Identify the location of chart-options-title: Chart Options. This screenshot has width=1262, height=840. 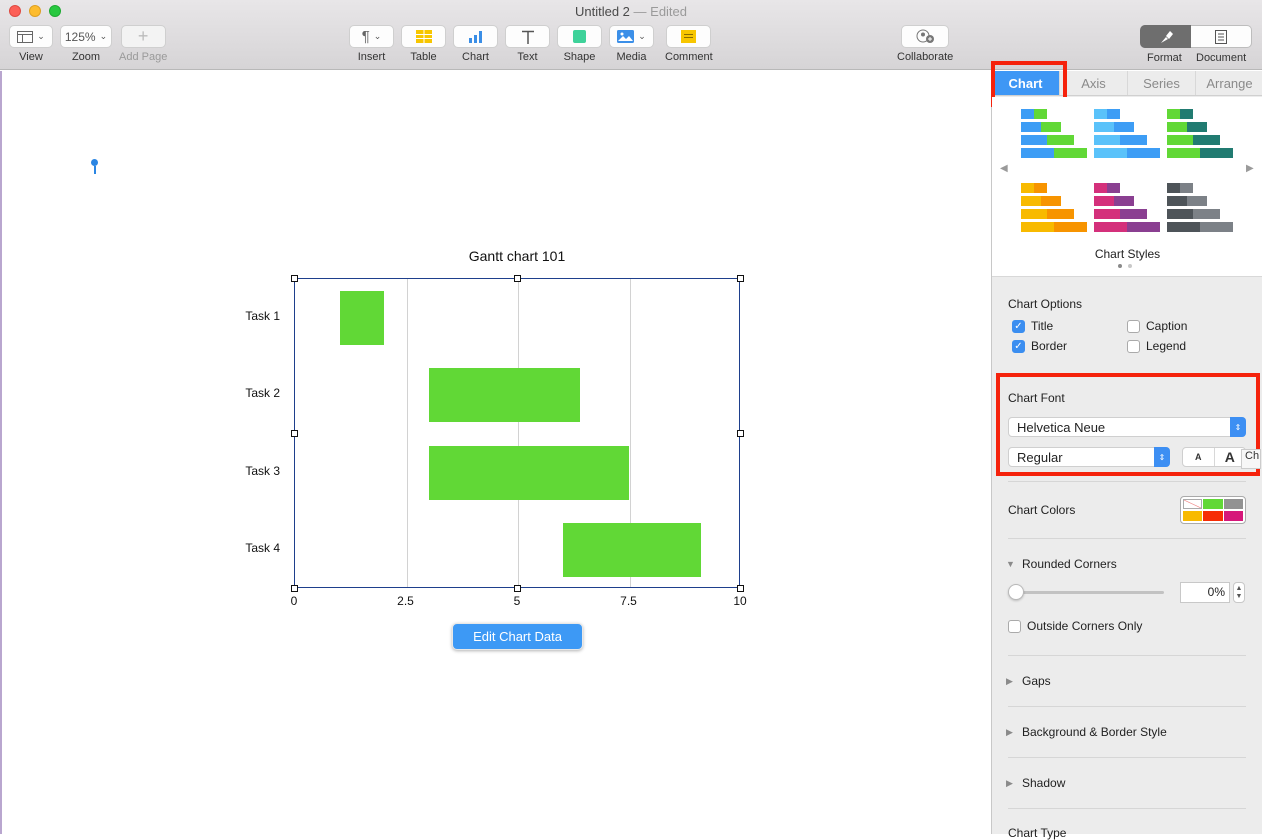
(1045, 304).